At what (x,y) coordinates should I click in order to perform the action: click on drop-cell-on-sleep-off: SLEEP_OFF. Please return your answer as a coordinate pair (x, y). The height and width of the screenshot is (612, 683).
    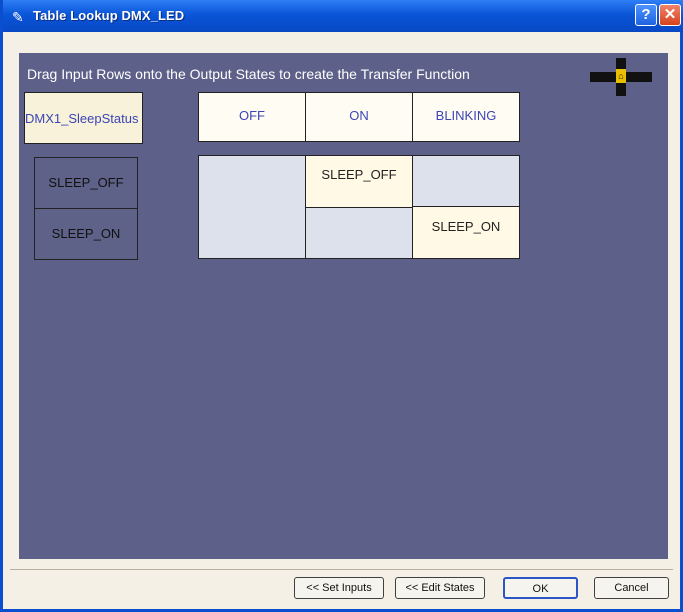
    Looking at the image, I should click on (359, 181).